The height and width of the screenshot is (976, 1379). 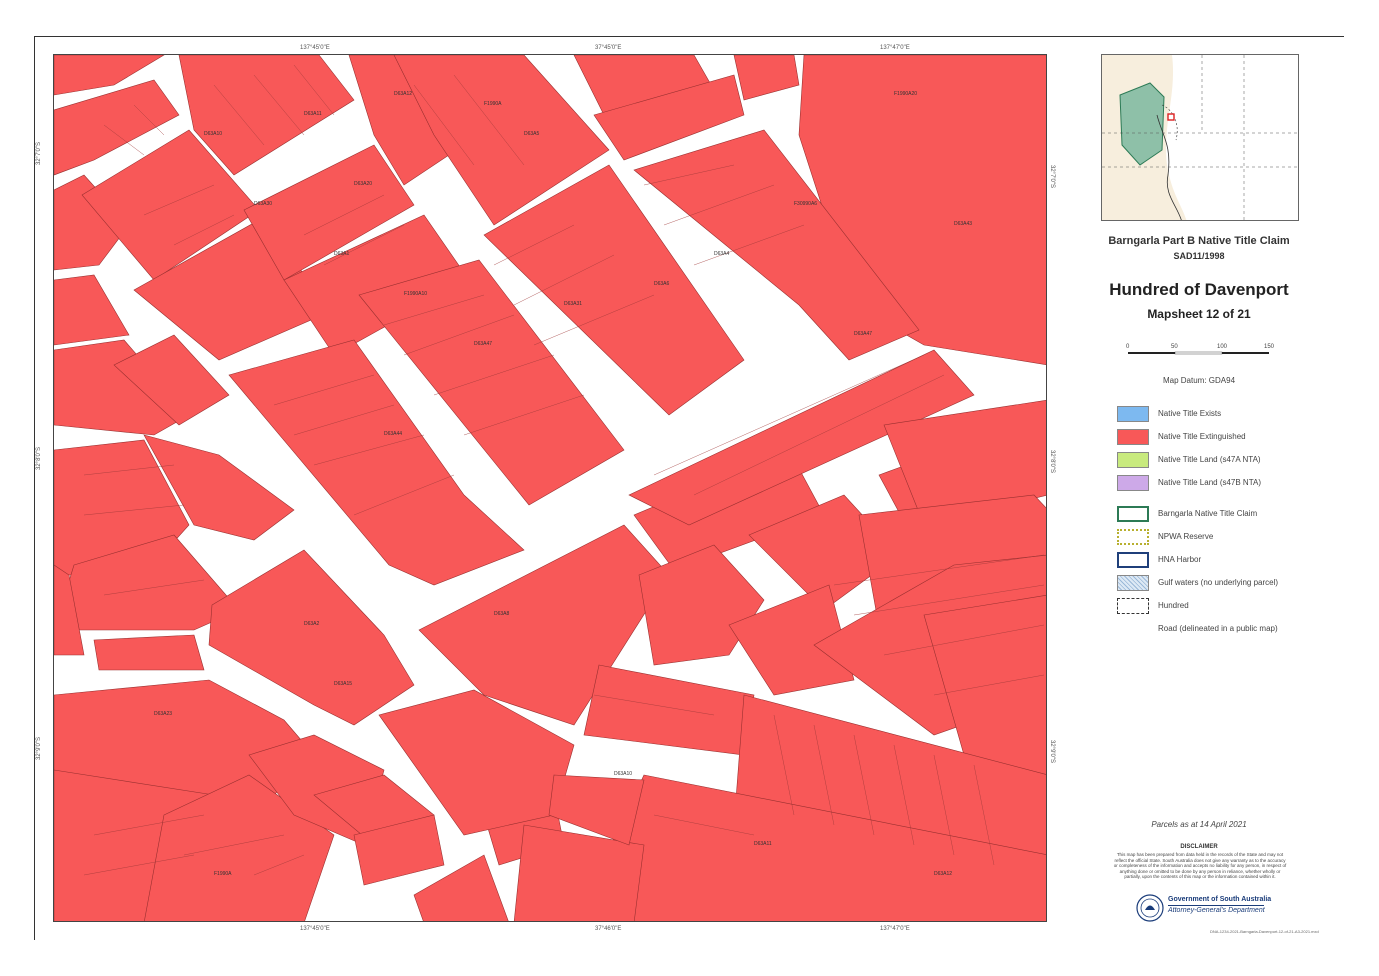 I want to click on parcel-label: D63A4, so click(x=722, y=254).